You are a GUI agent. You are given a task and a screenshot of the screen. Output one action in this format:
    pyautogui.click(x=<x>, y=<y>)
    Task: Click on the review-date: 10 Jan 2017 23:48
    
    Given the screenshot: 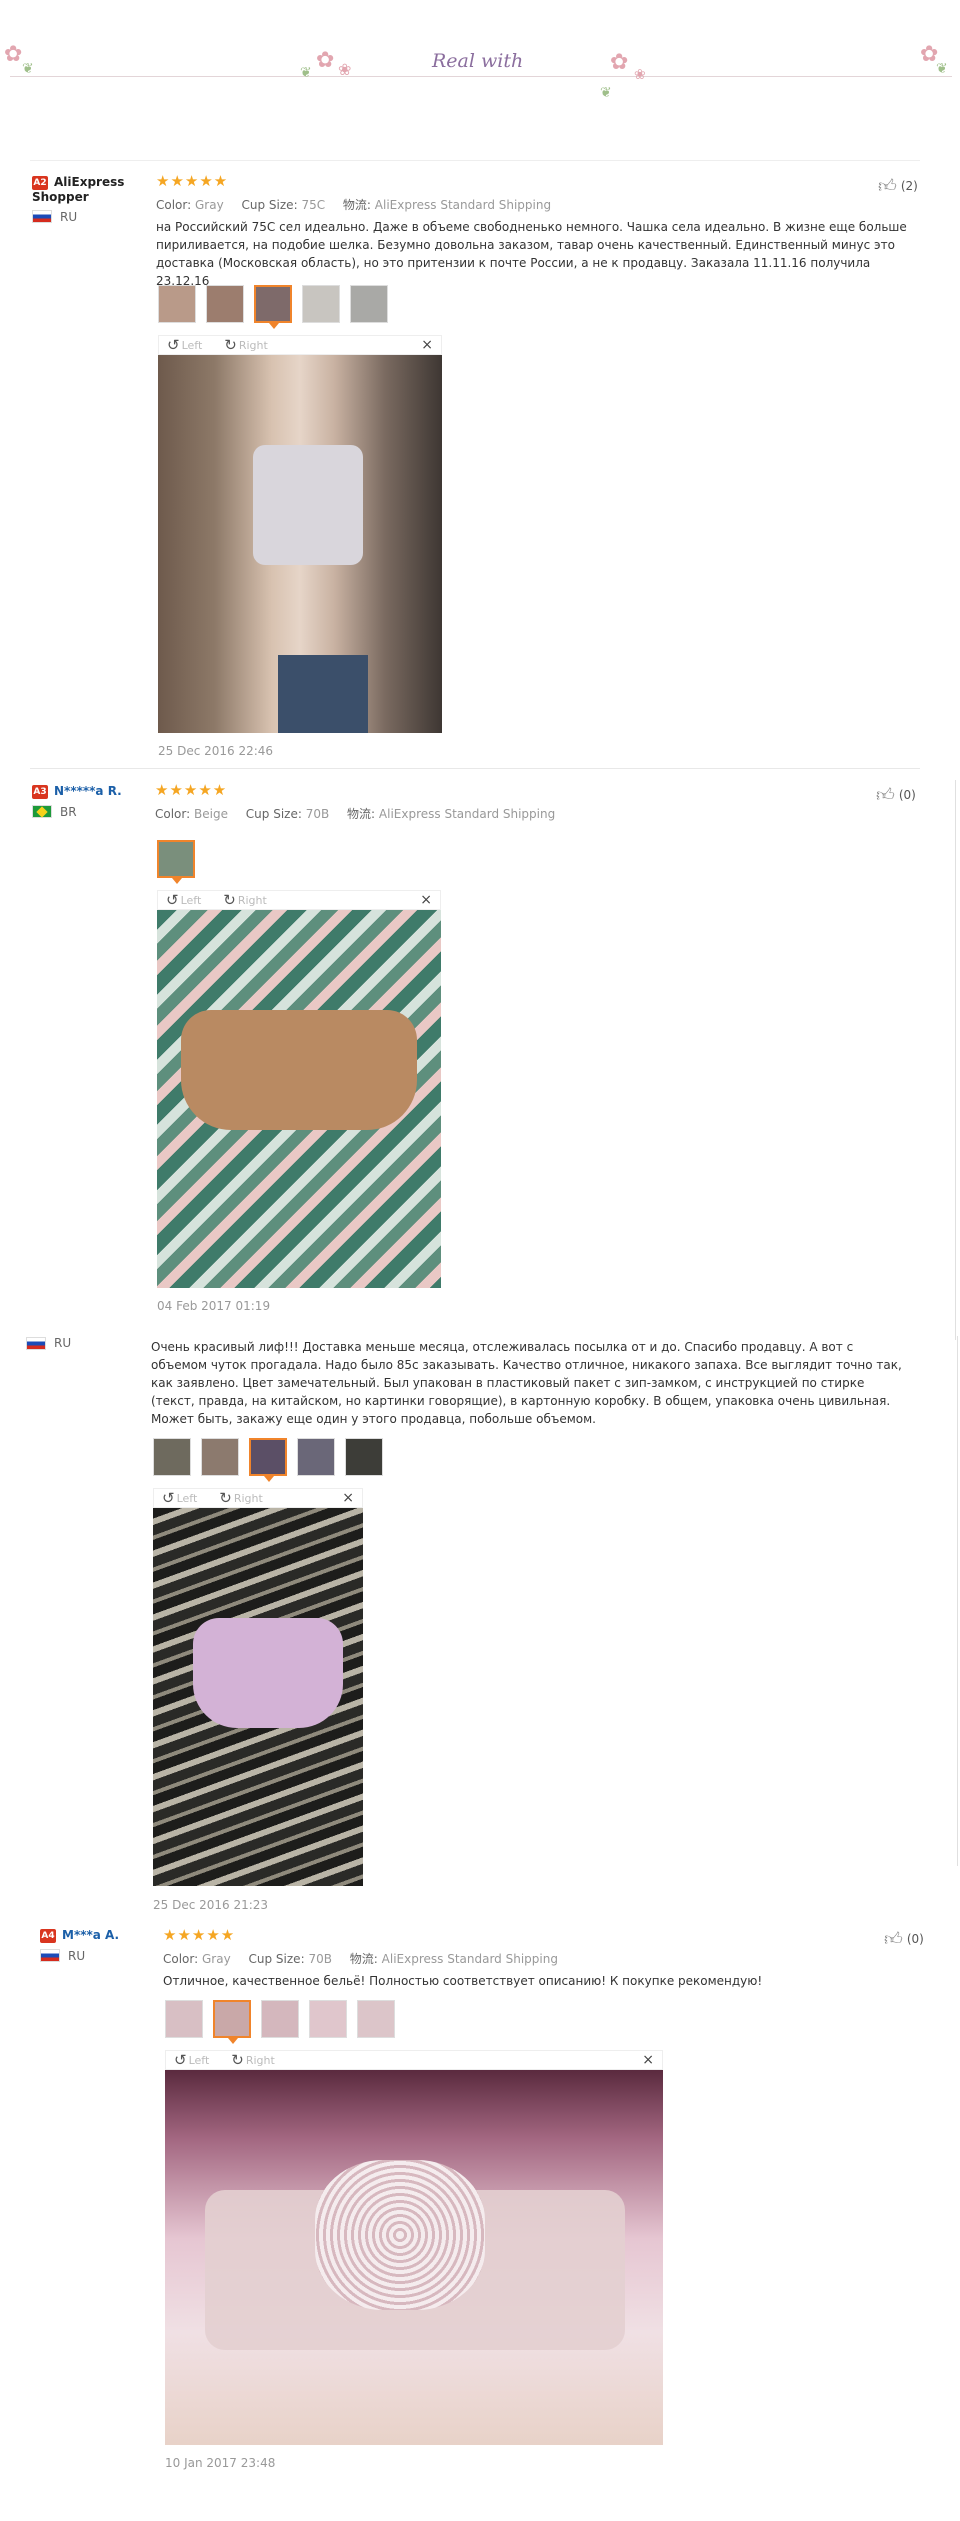 What is the action you would take?
    pyautogui.click(x=220, y=2463)
    